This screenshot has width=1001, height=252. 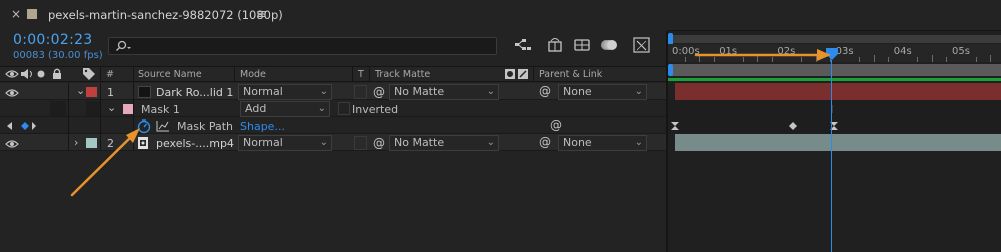 I want to click on mask-mode-dropdown: Add ⌄, so click(x=285, y=109).